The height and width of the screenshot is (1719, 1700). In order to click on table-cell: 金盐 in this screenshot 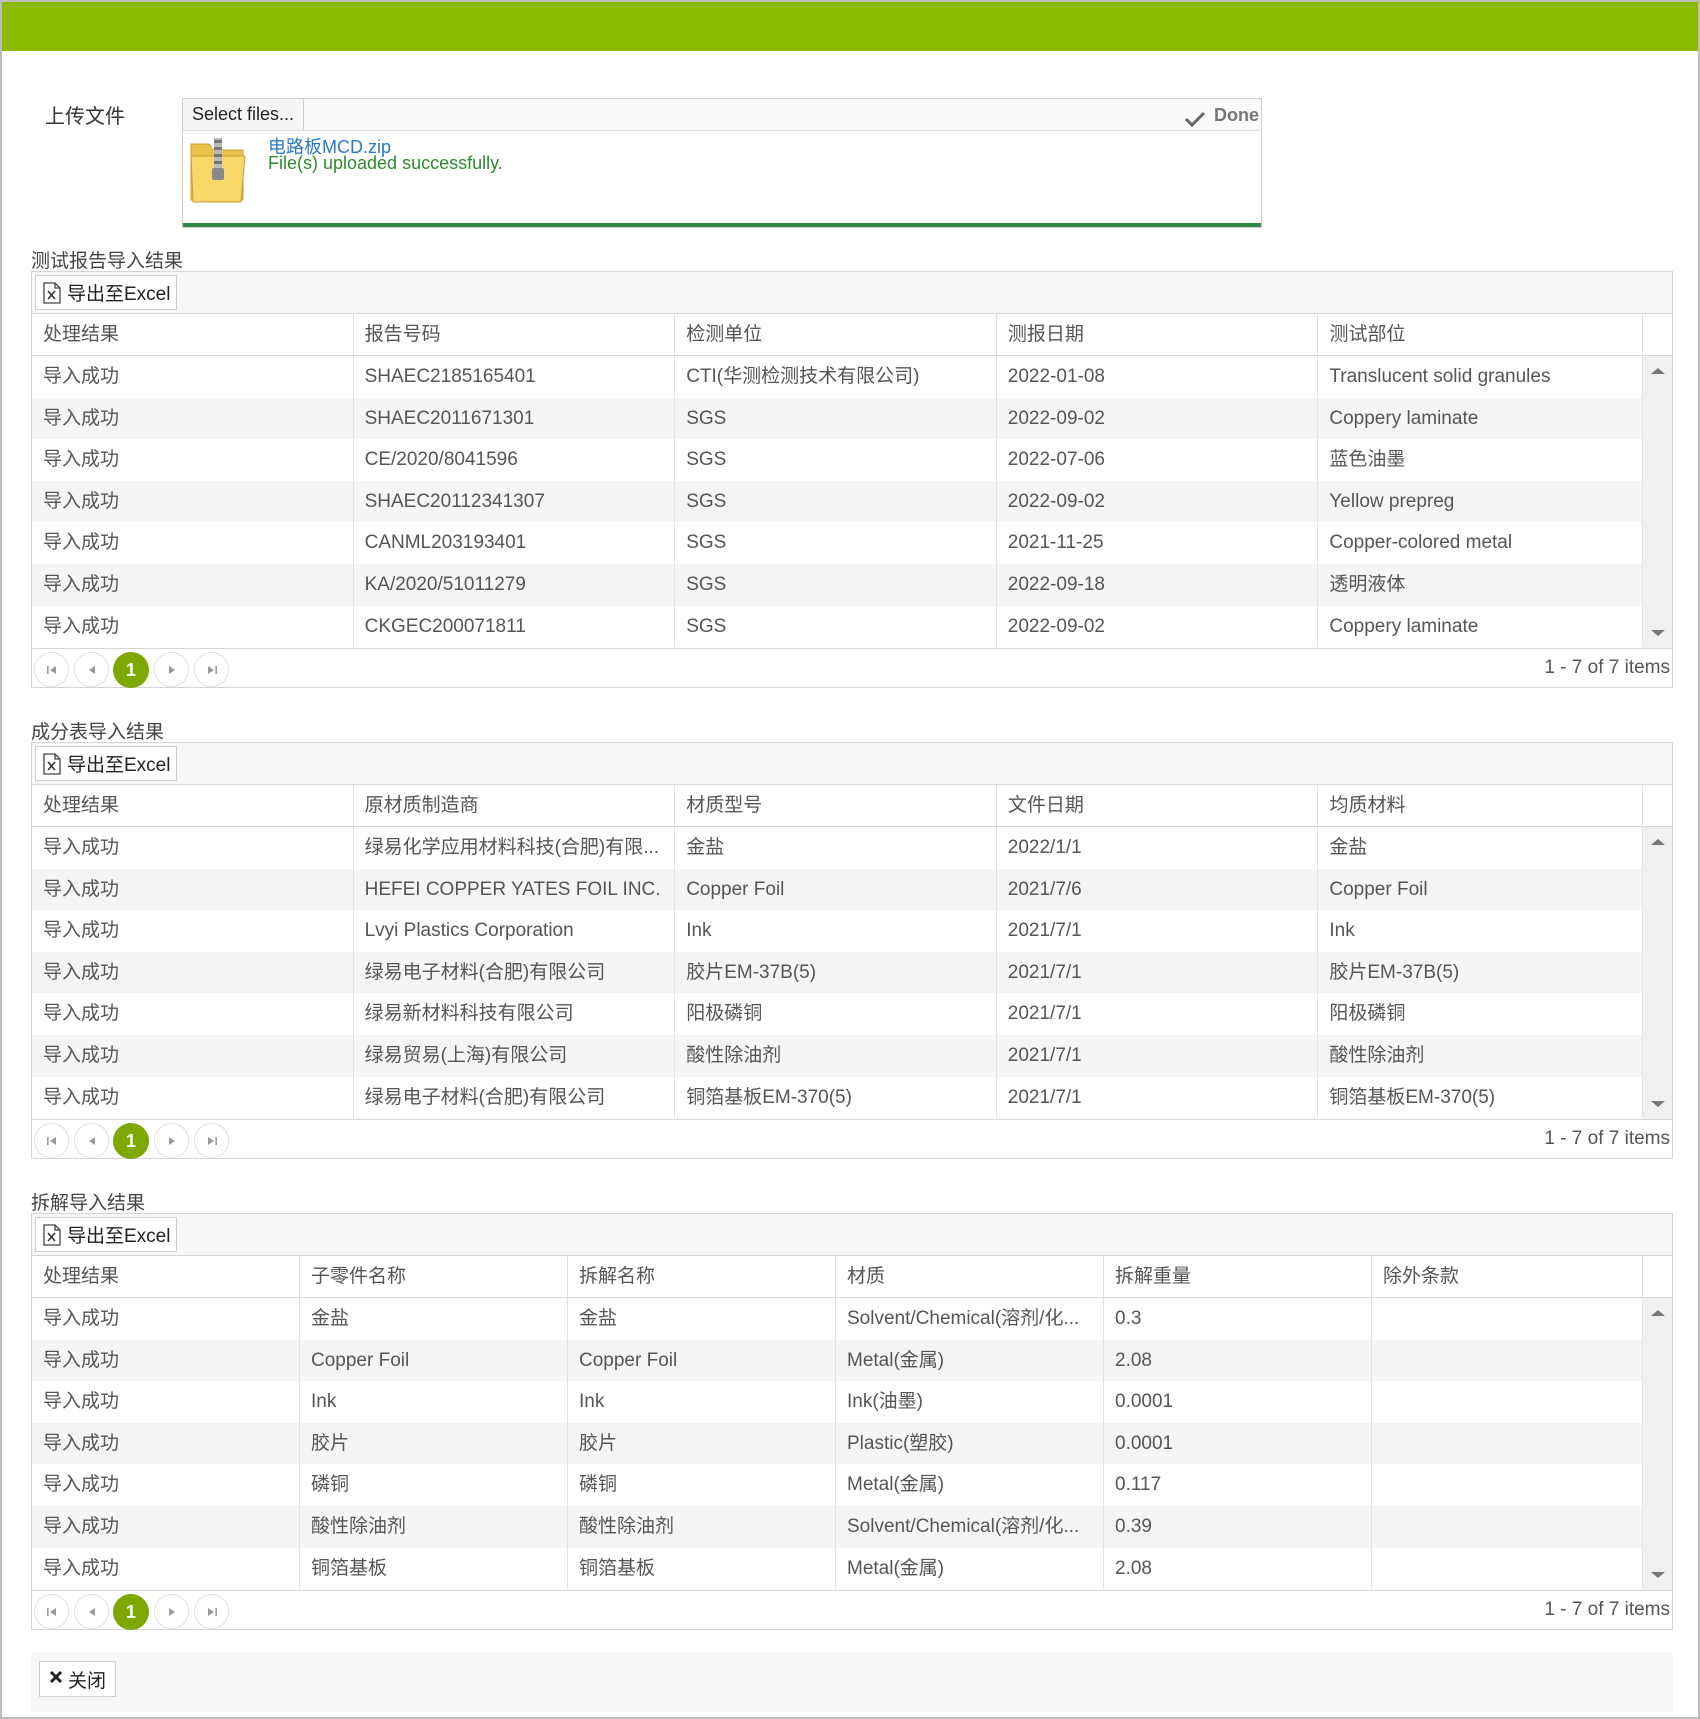, I will do `click(434, 1319)`.